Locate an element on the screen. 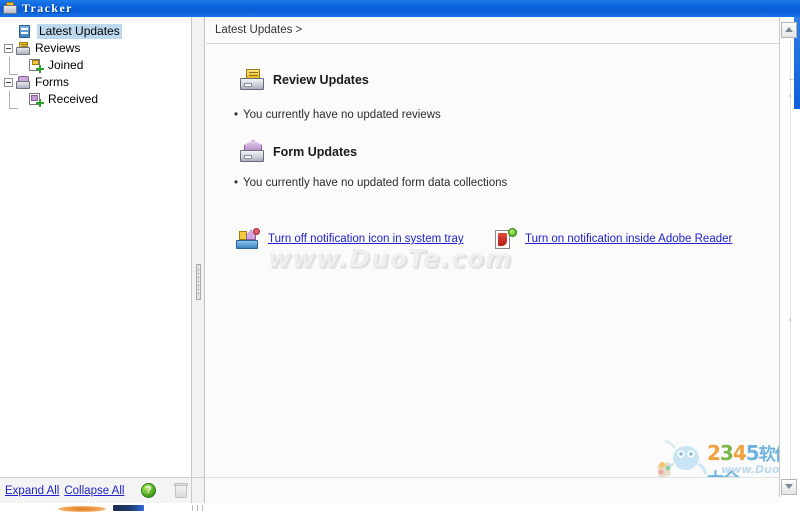  window-vertical-scrollbar: – ‹ ‹ is located at coordinates (789, 257).